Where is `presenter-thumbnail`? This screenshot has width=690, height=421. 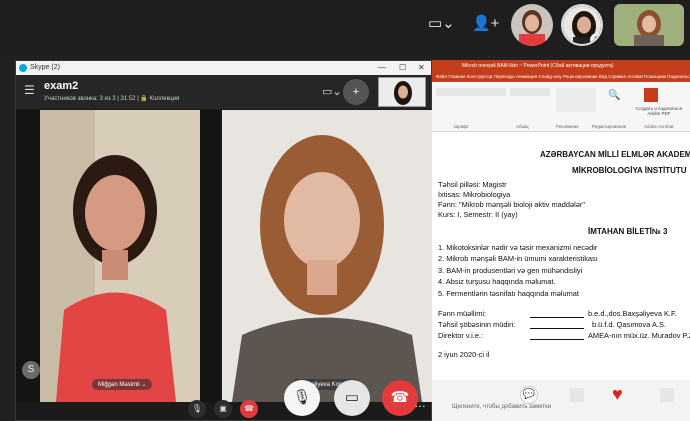 presenter-thumbnail is located at coordinates (402, 92).